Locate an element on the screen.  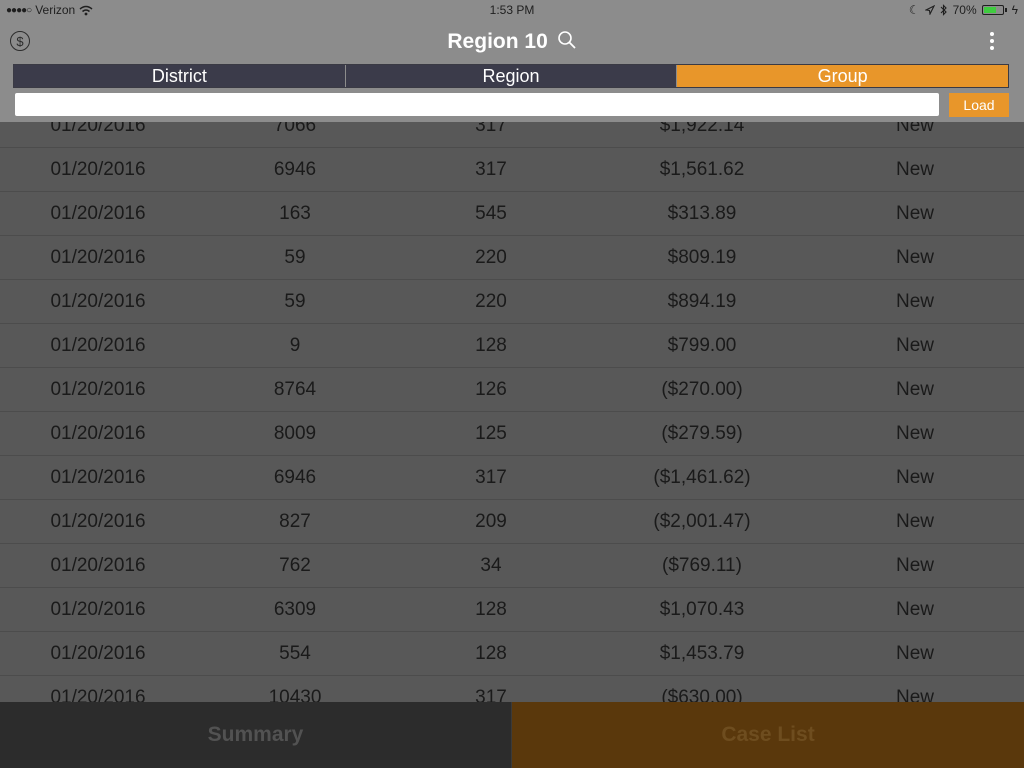
load-button: Load is located at coordinates (979, 105).